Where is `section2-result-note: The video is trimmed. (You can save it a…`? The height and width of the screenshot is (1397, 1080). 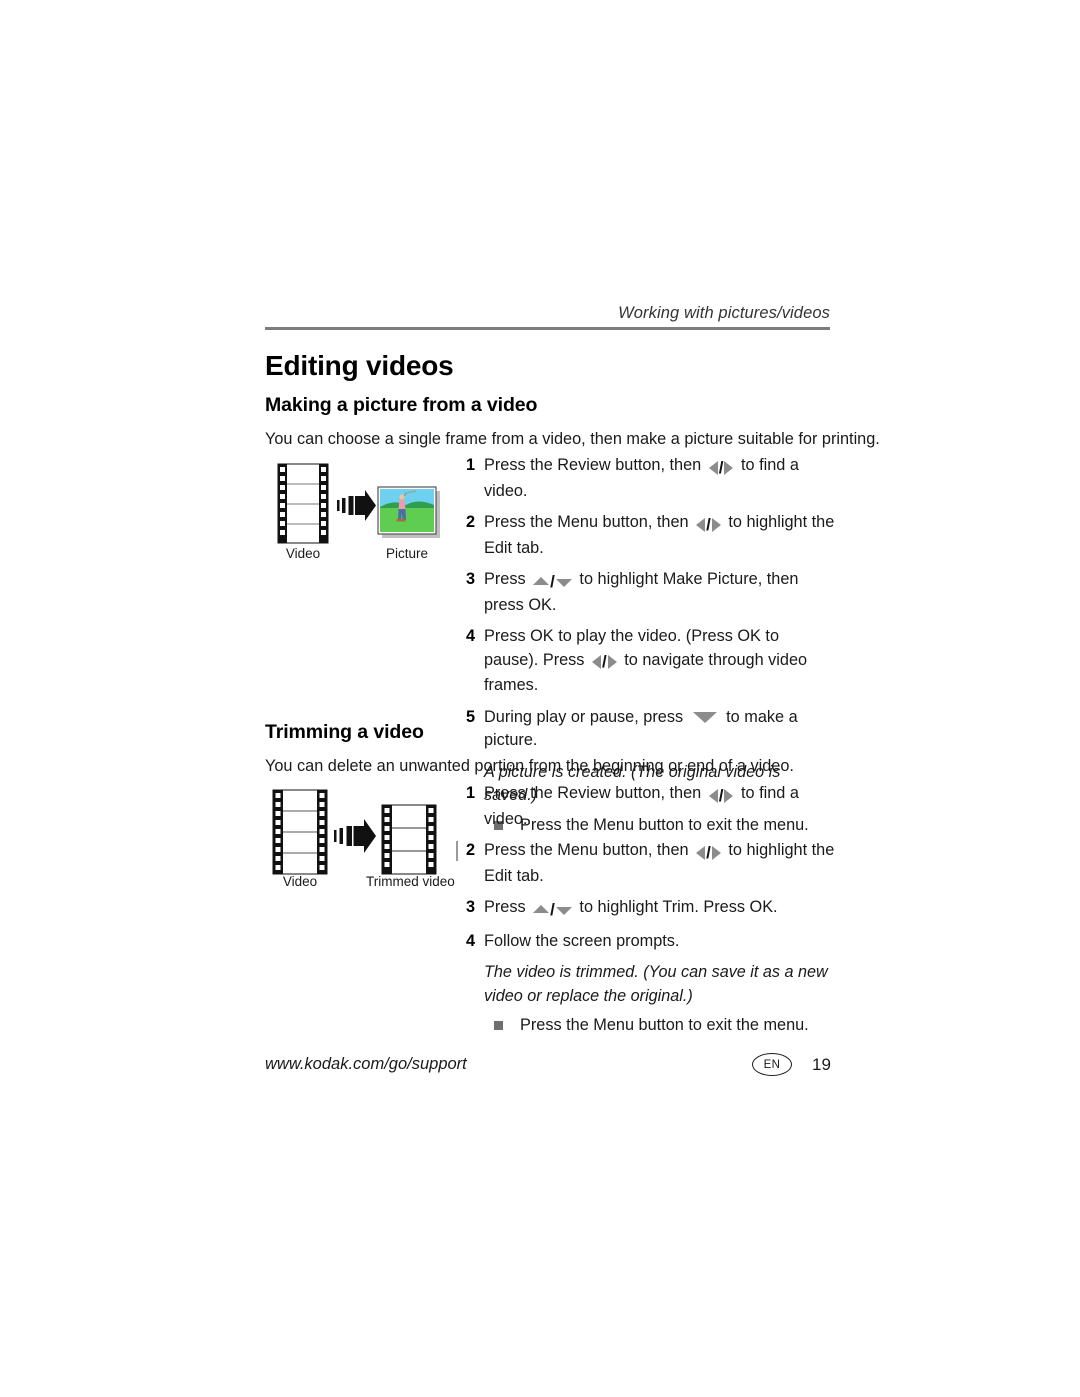
section2-result-note: The video is trimmed. (You can save it a… is located at coordinates (656, 984).